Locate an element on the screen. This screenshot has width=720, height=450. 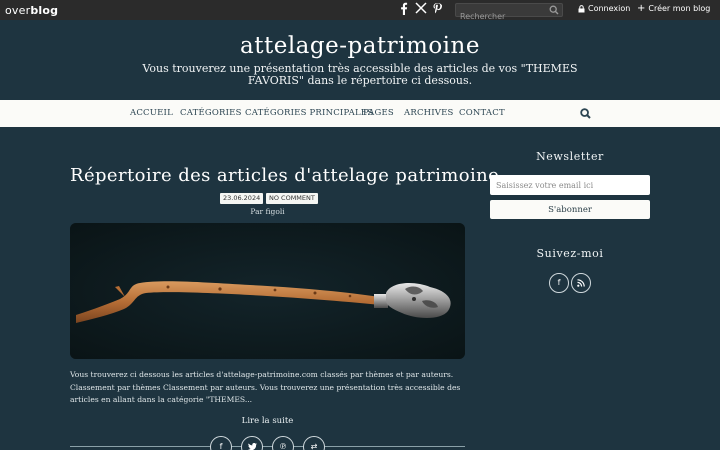
logo-text-blog: blog is located at coordinates (44, 10).